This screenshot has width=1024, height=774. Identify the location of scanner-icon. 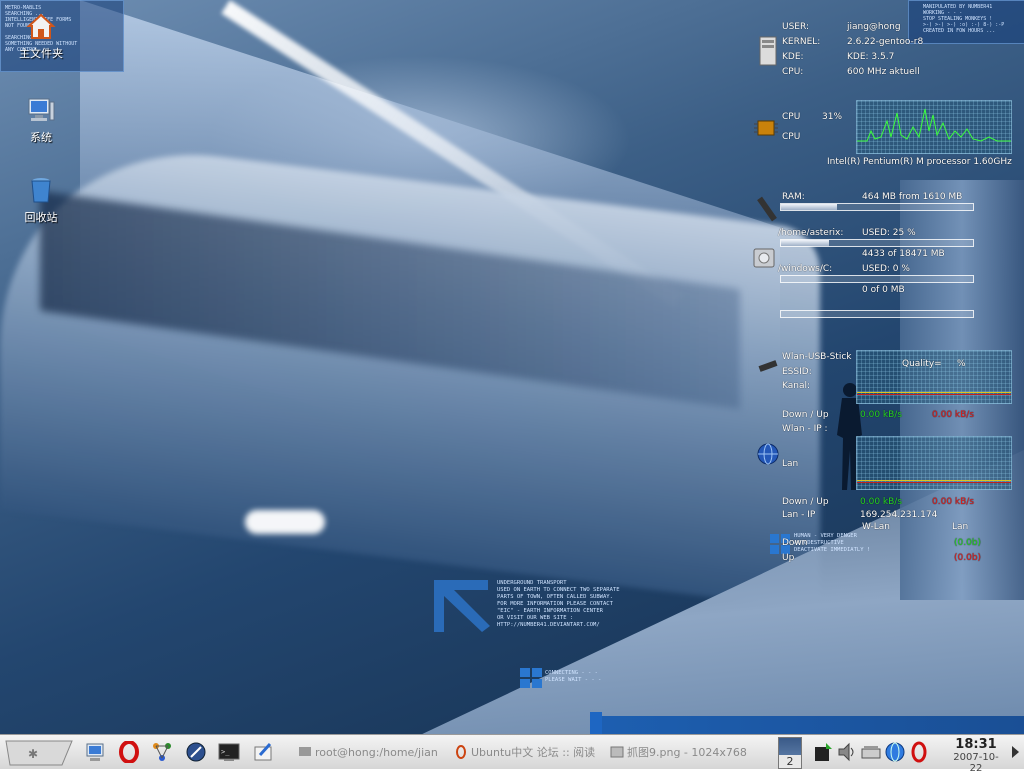
(871, 752).